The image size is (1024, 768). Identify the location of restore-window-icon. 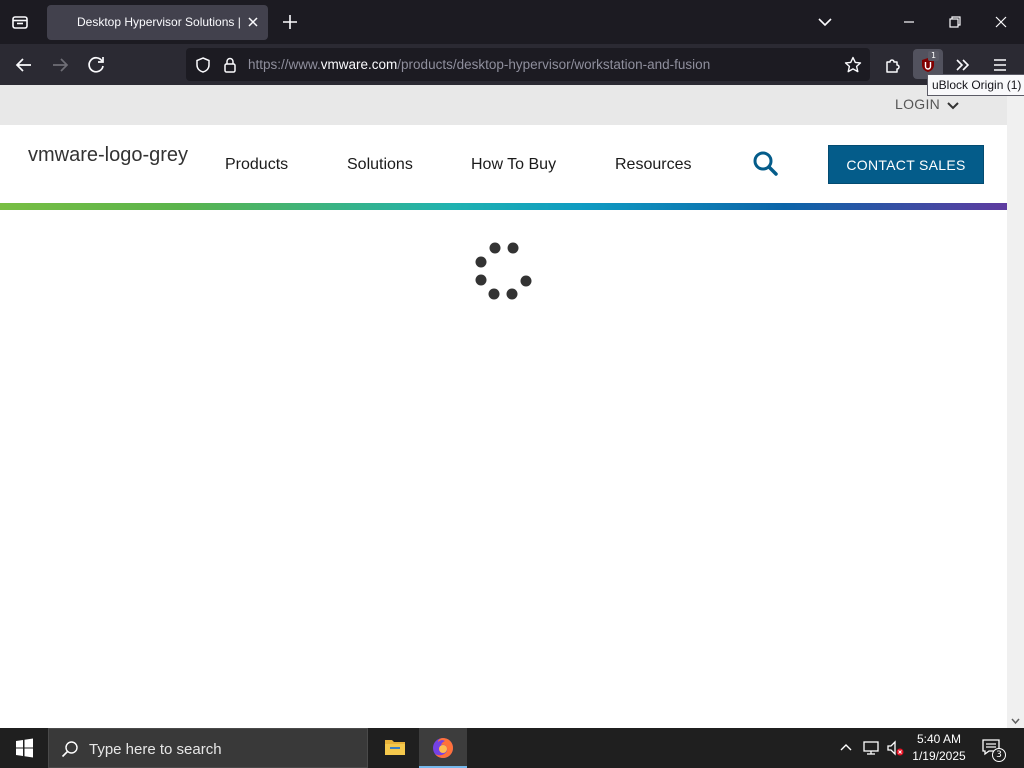
(955, 22).